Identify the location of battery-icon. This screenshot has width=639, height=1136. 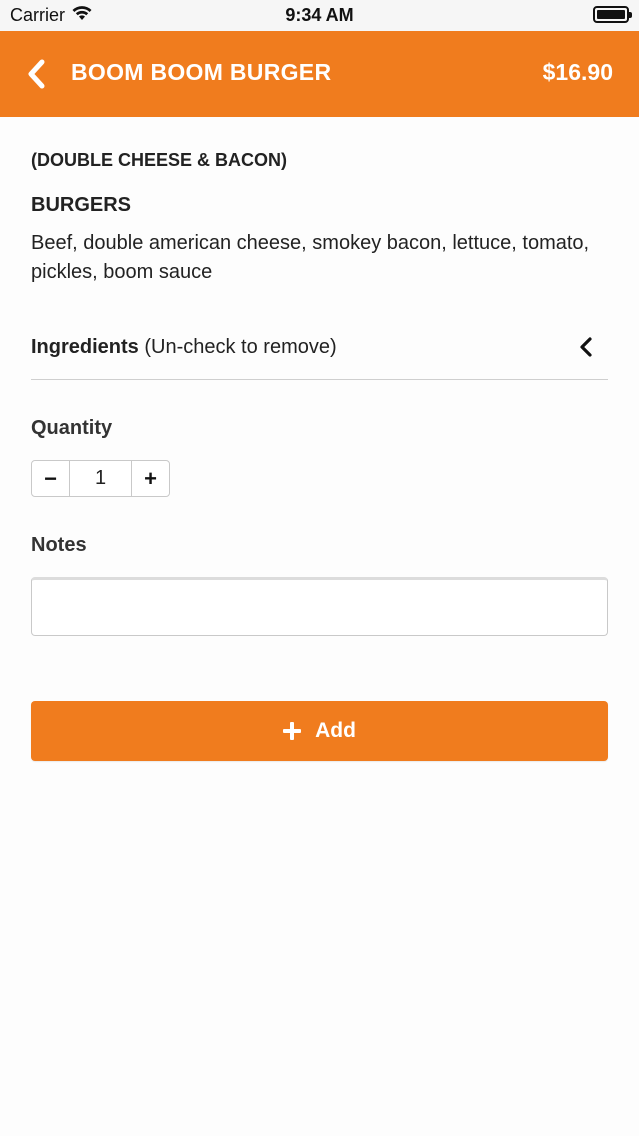
(612, 14).